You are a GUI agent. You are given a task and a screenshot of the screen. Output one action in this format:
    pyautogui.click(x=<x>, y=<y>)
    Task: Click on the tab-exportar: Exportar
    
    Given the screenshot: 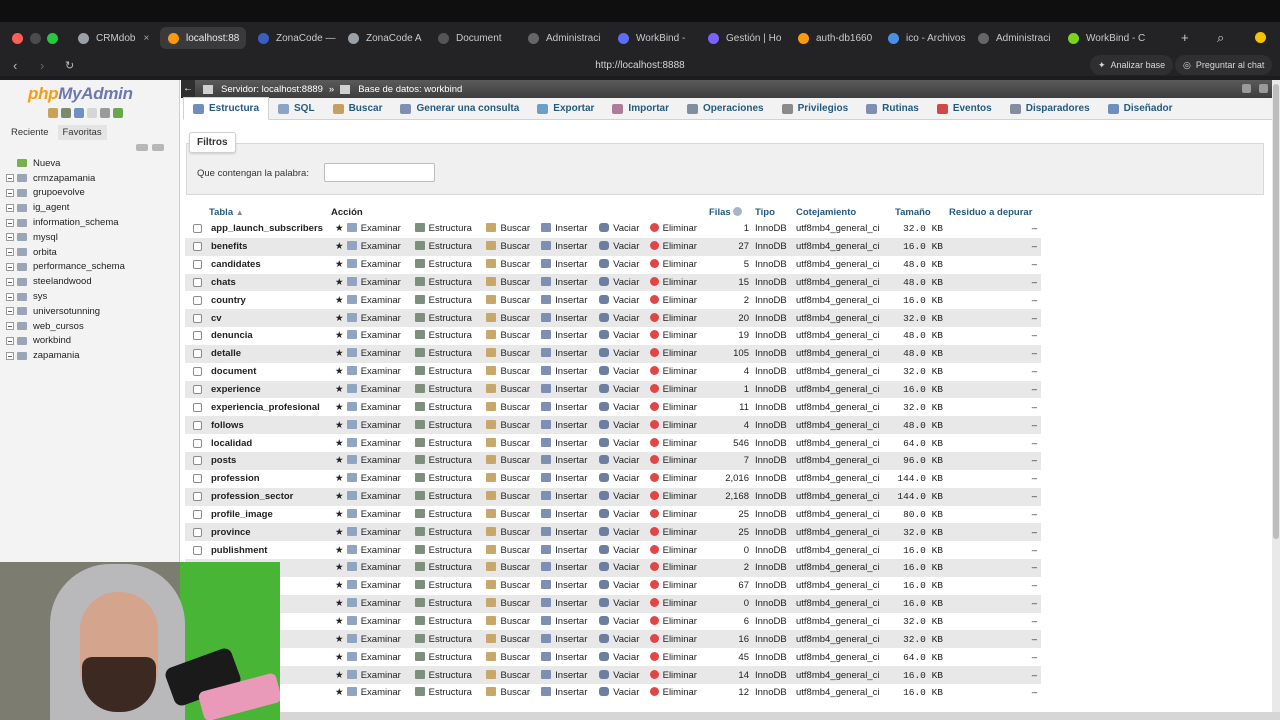 What is the action you would take?
    pyautogui.click(x=565, y=109)
    